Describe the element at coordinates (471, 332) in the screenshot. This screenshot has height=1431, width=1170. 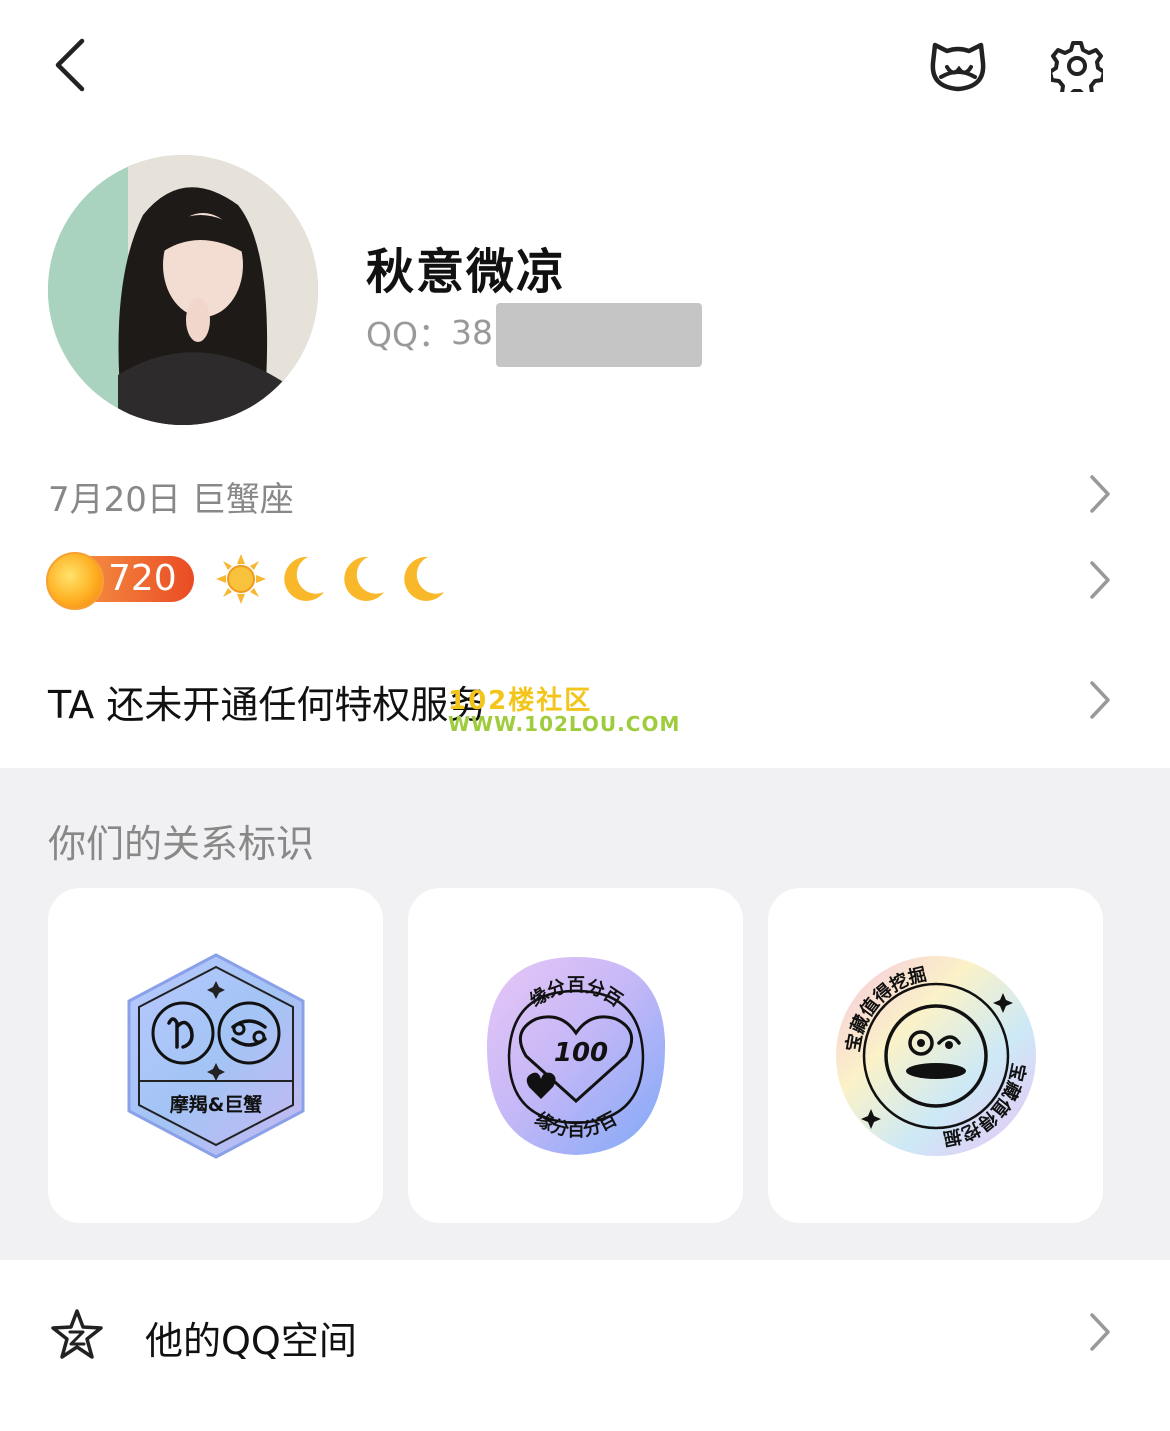
I see `qq-prefix: 38` at that location.